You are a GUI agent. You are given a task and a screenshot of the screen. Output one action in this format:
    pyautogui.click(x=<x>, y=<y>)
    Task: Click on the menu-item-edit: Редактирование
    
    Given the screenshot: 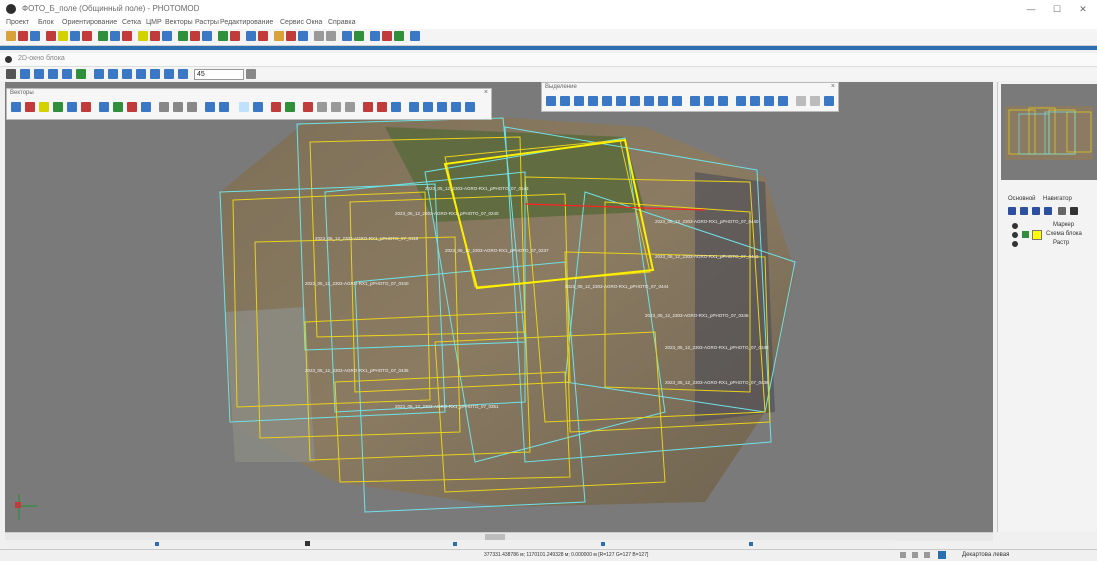 What is the action you would take?
    pyautogui.click(x=246, y=22)
    